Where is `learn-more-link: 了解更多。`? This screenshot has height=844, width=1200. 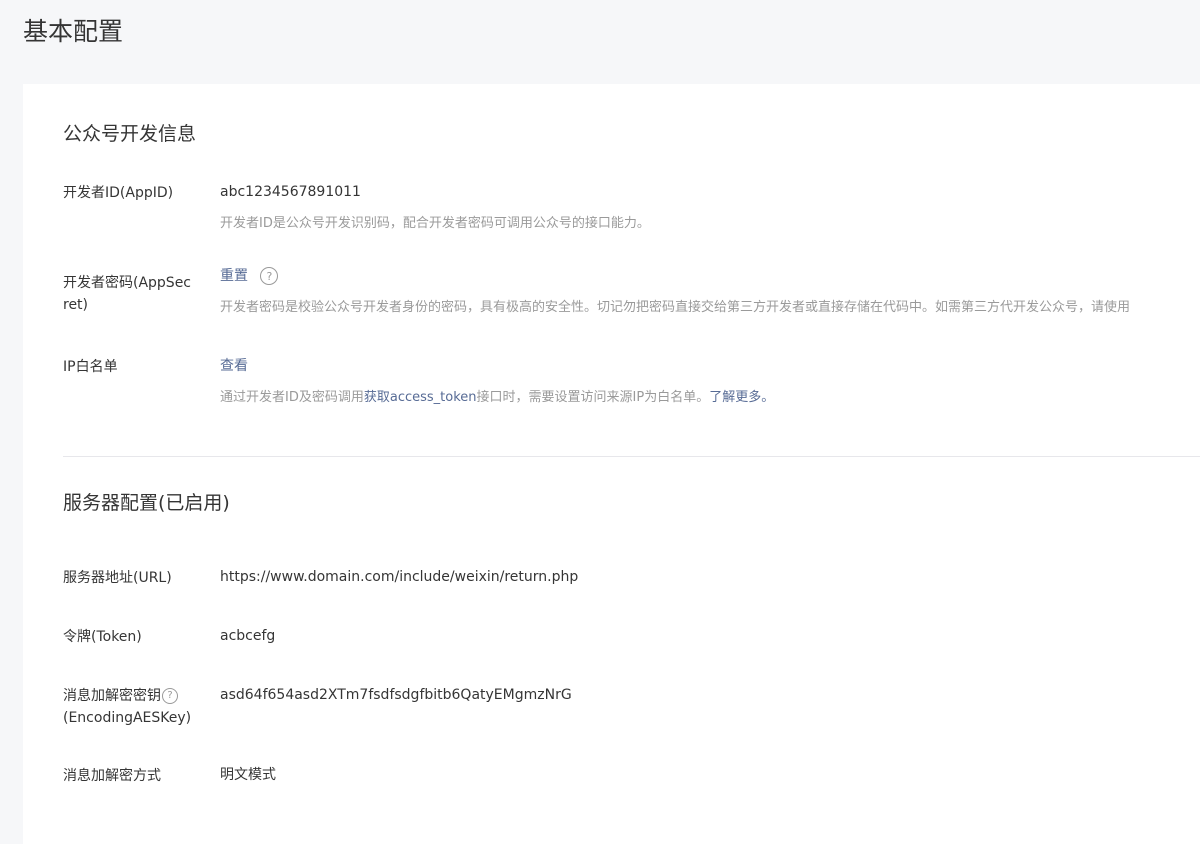
learn-more-link: 了解更多。 is located at coordinates (741, 397).